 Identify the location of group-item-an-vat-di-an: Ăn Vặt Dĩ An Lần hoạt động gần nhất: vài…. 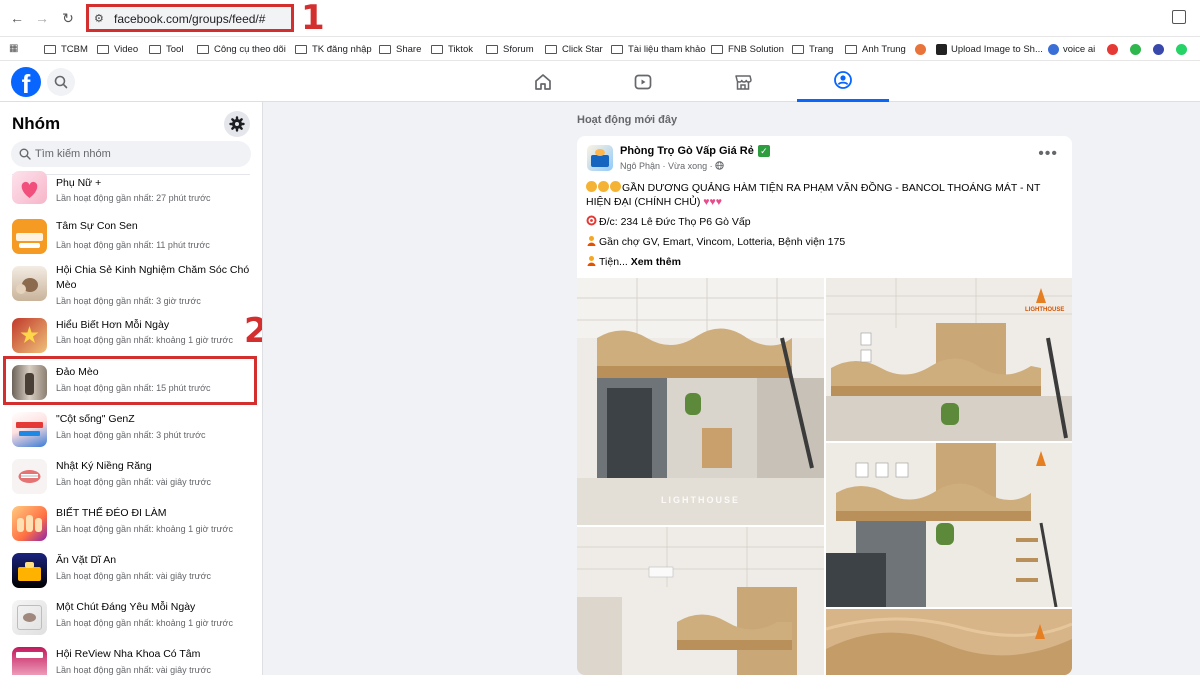
(131, 571).